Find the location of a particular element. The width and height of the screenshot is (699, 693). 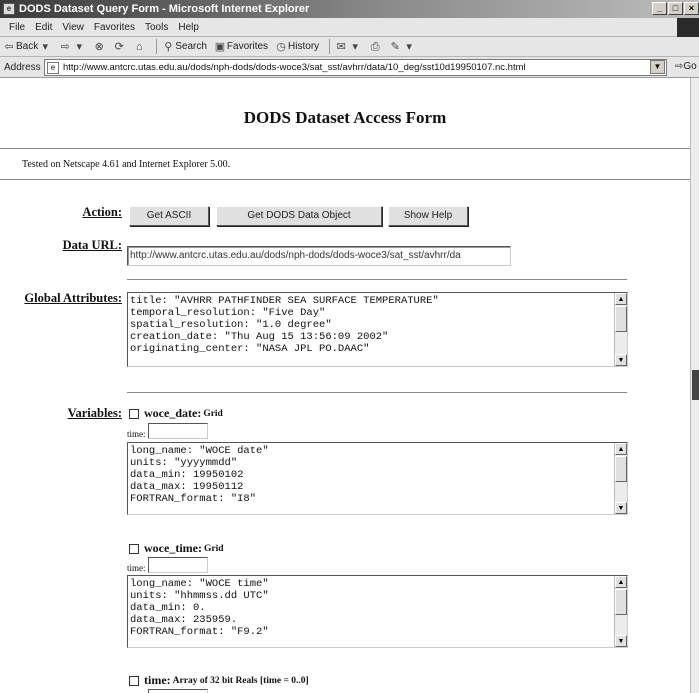

search-button: ⚲ Search is located at coordinates (184, 47).